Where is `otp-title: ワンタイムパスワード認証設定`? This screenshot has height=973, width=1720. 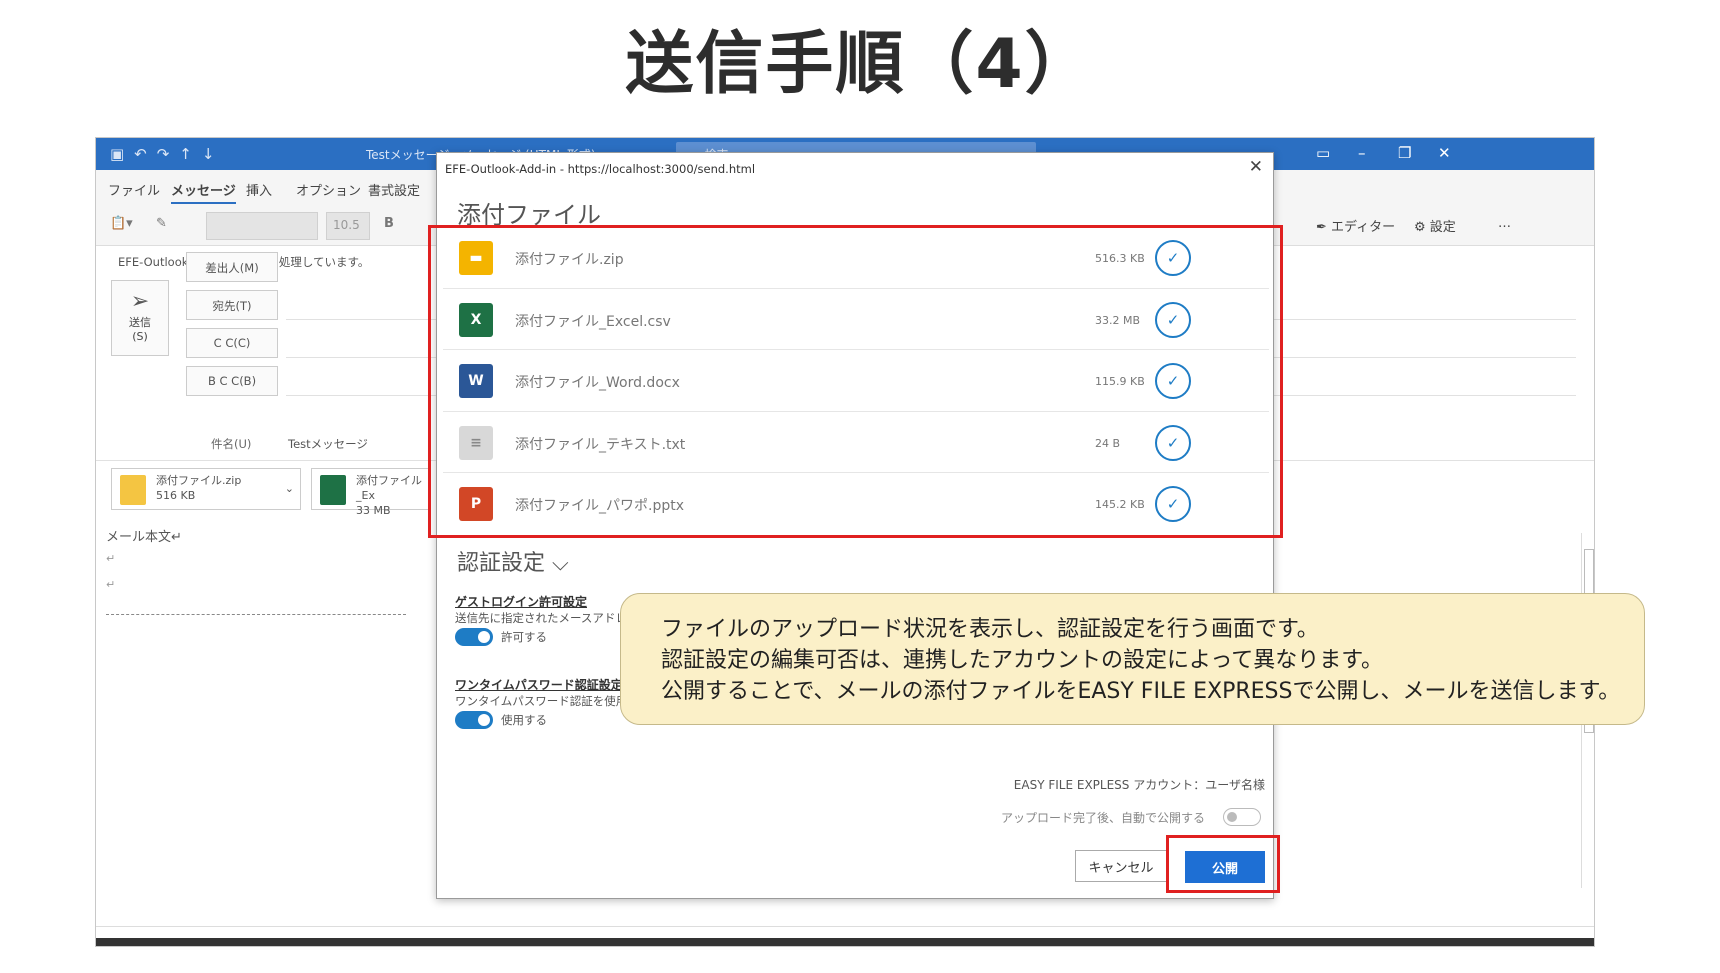 otp-title: ワンタイムパスワード認証設定 is located at coordinates (539, 685).